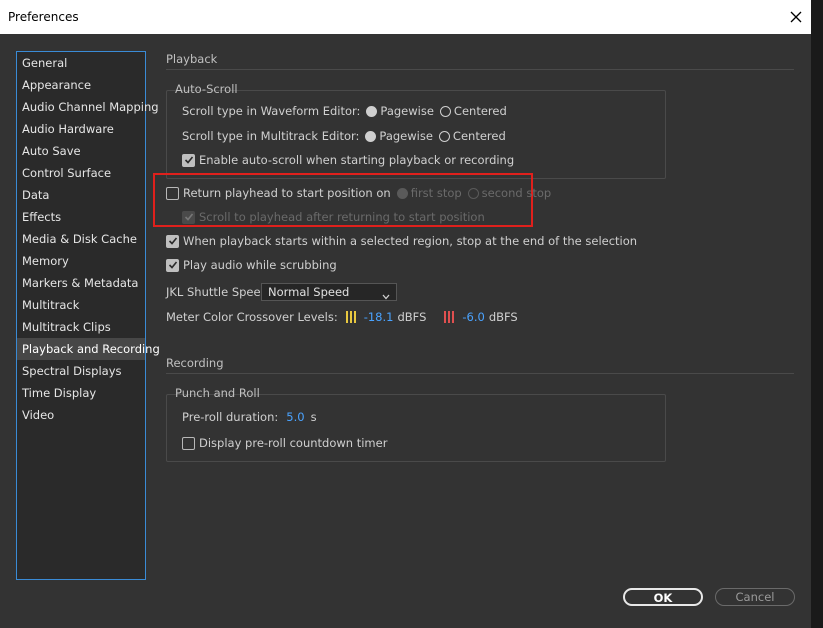  Describe the element at coordinates (406, 136) in the screenshot. I see `multitrack-pagewise-label: Pagewise` at that location.